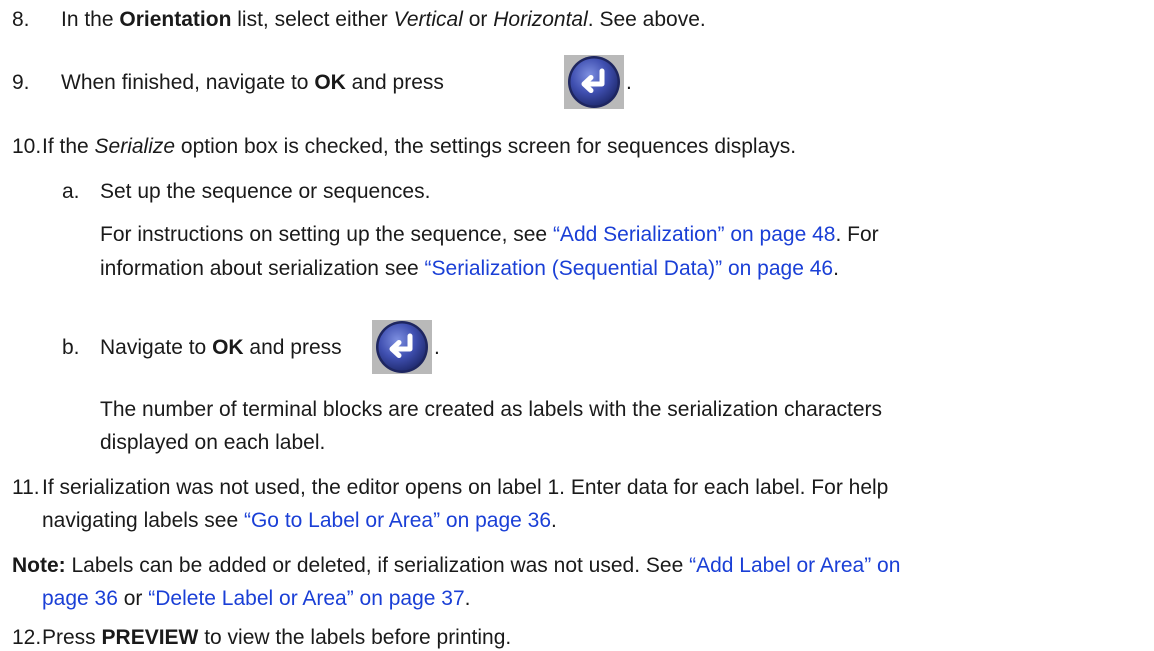  What do you see at coordinates (265, 191) in the screenshot?
I see `step-10a-text: Set up the sequence or sequences.` at bounding box center [265, 191].